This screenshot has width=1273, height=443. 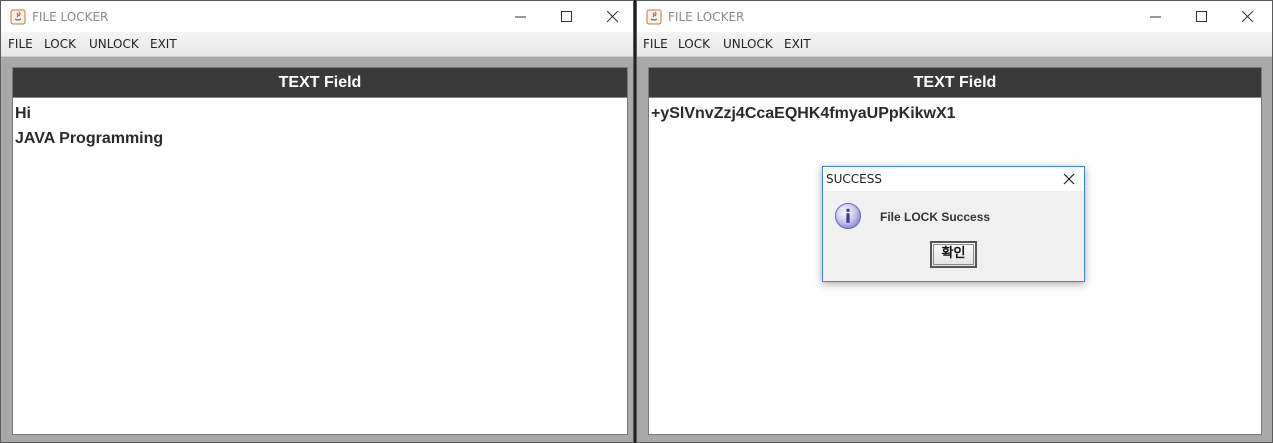 What do you see at coordinates (89, 138) in the screenshot?
I see `text-line: JAVA Programming` at bounding box center [89, 138].